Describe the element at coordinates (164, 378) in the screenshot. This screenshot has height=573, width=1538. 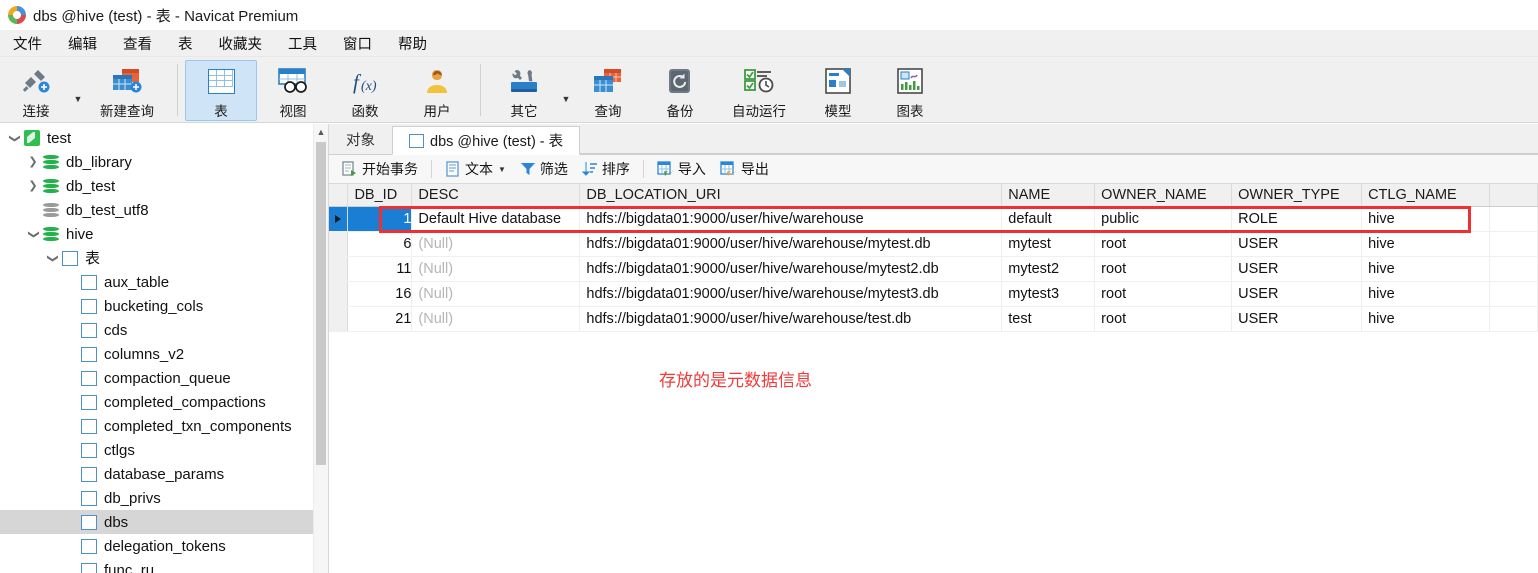
I see `tree-item-compaction_queue: compaction_queue` at that location.